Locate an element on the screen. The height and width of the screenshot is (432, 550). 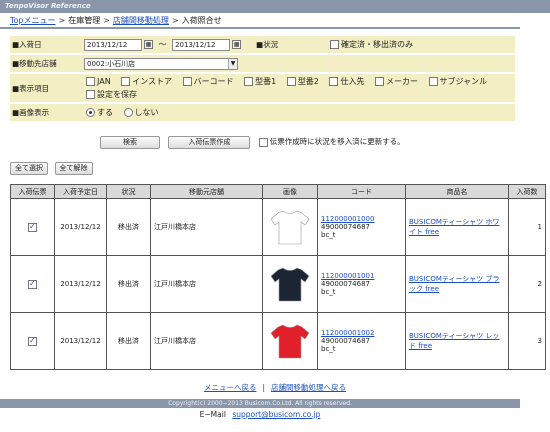
row-code: 112000001000 49000074687 bc_t is located at coordinates (361, 227).